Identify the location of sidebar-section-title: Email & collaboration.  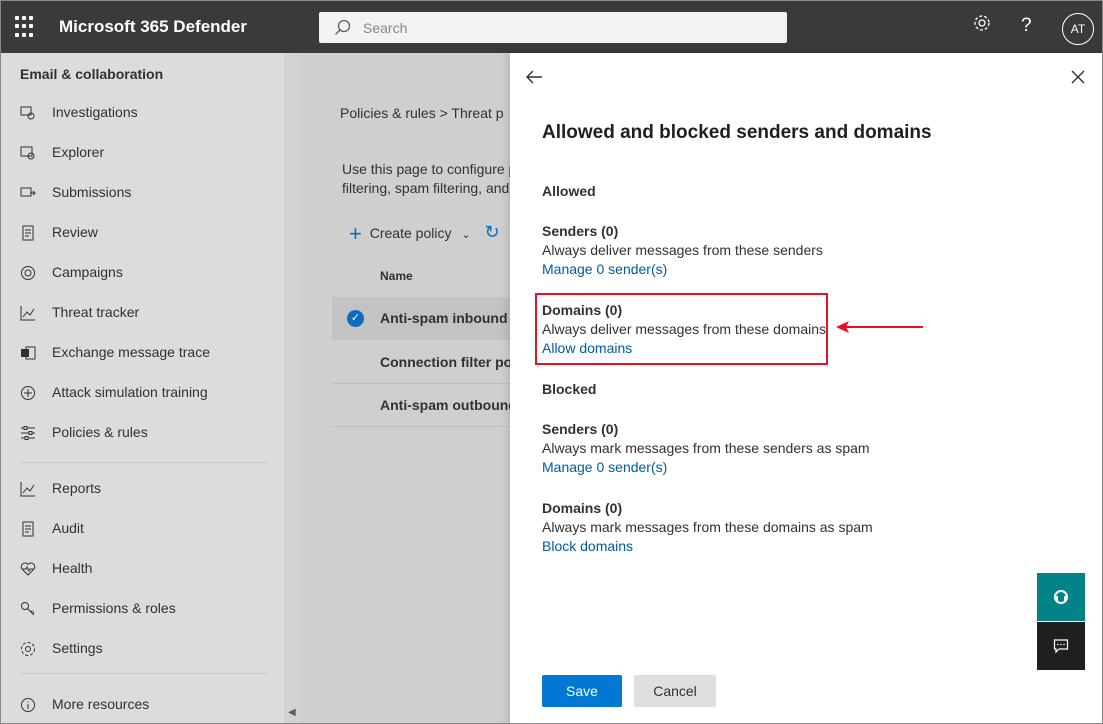
(92, 74).